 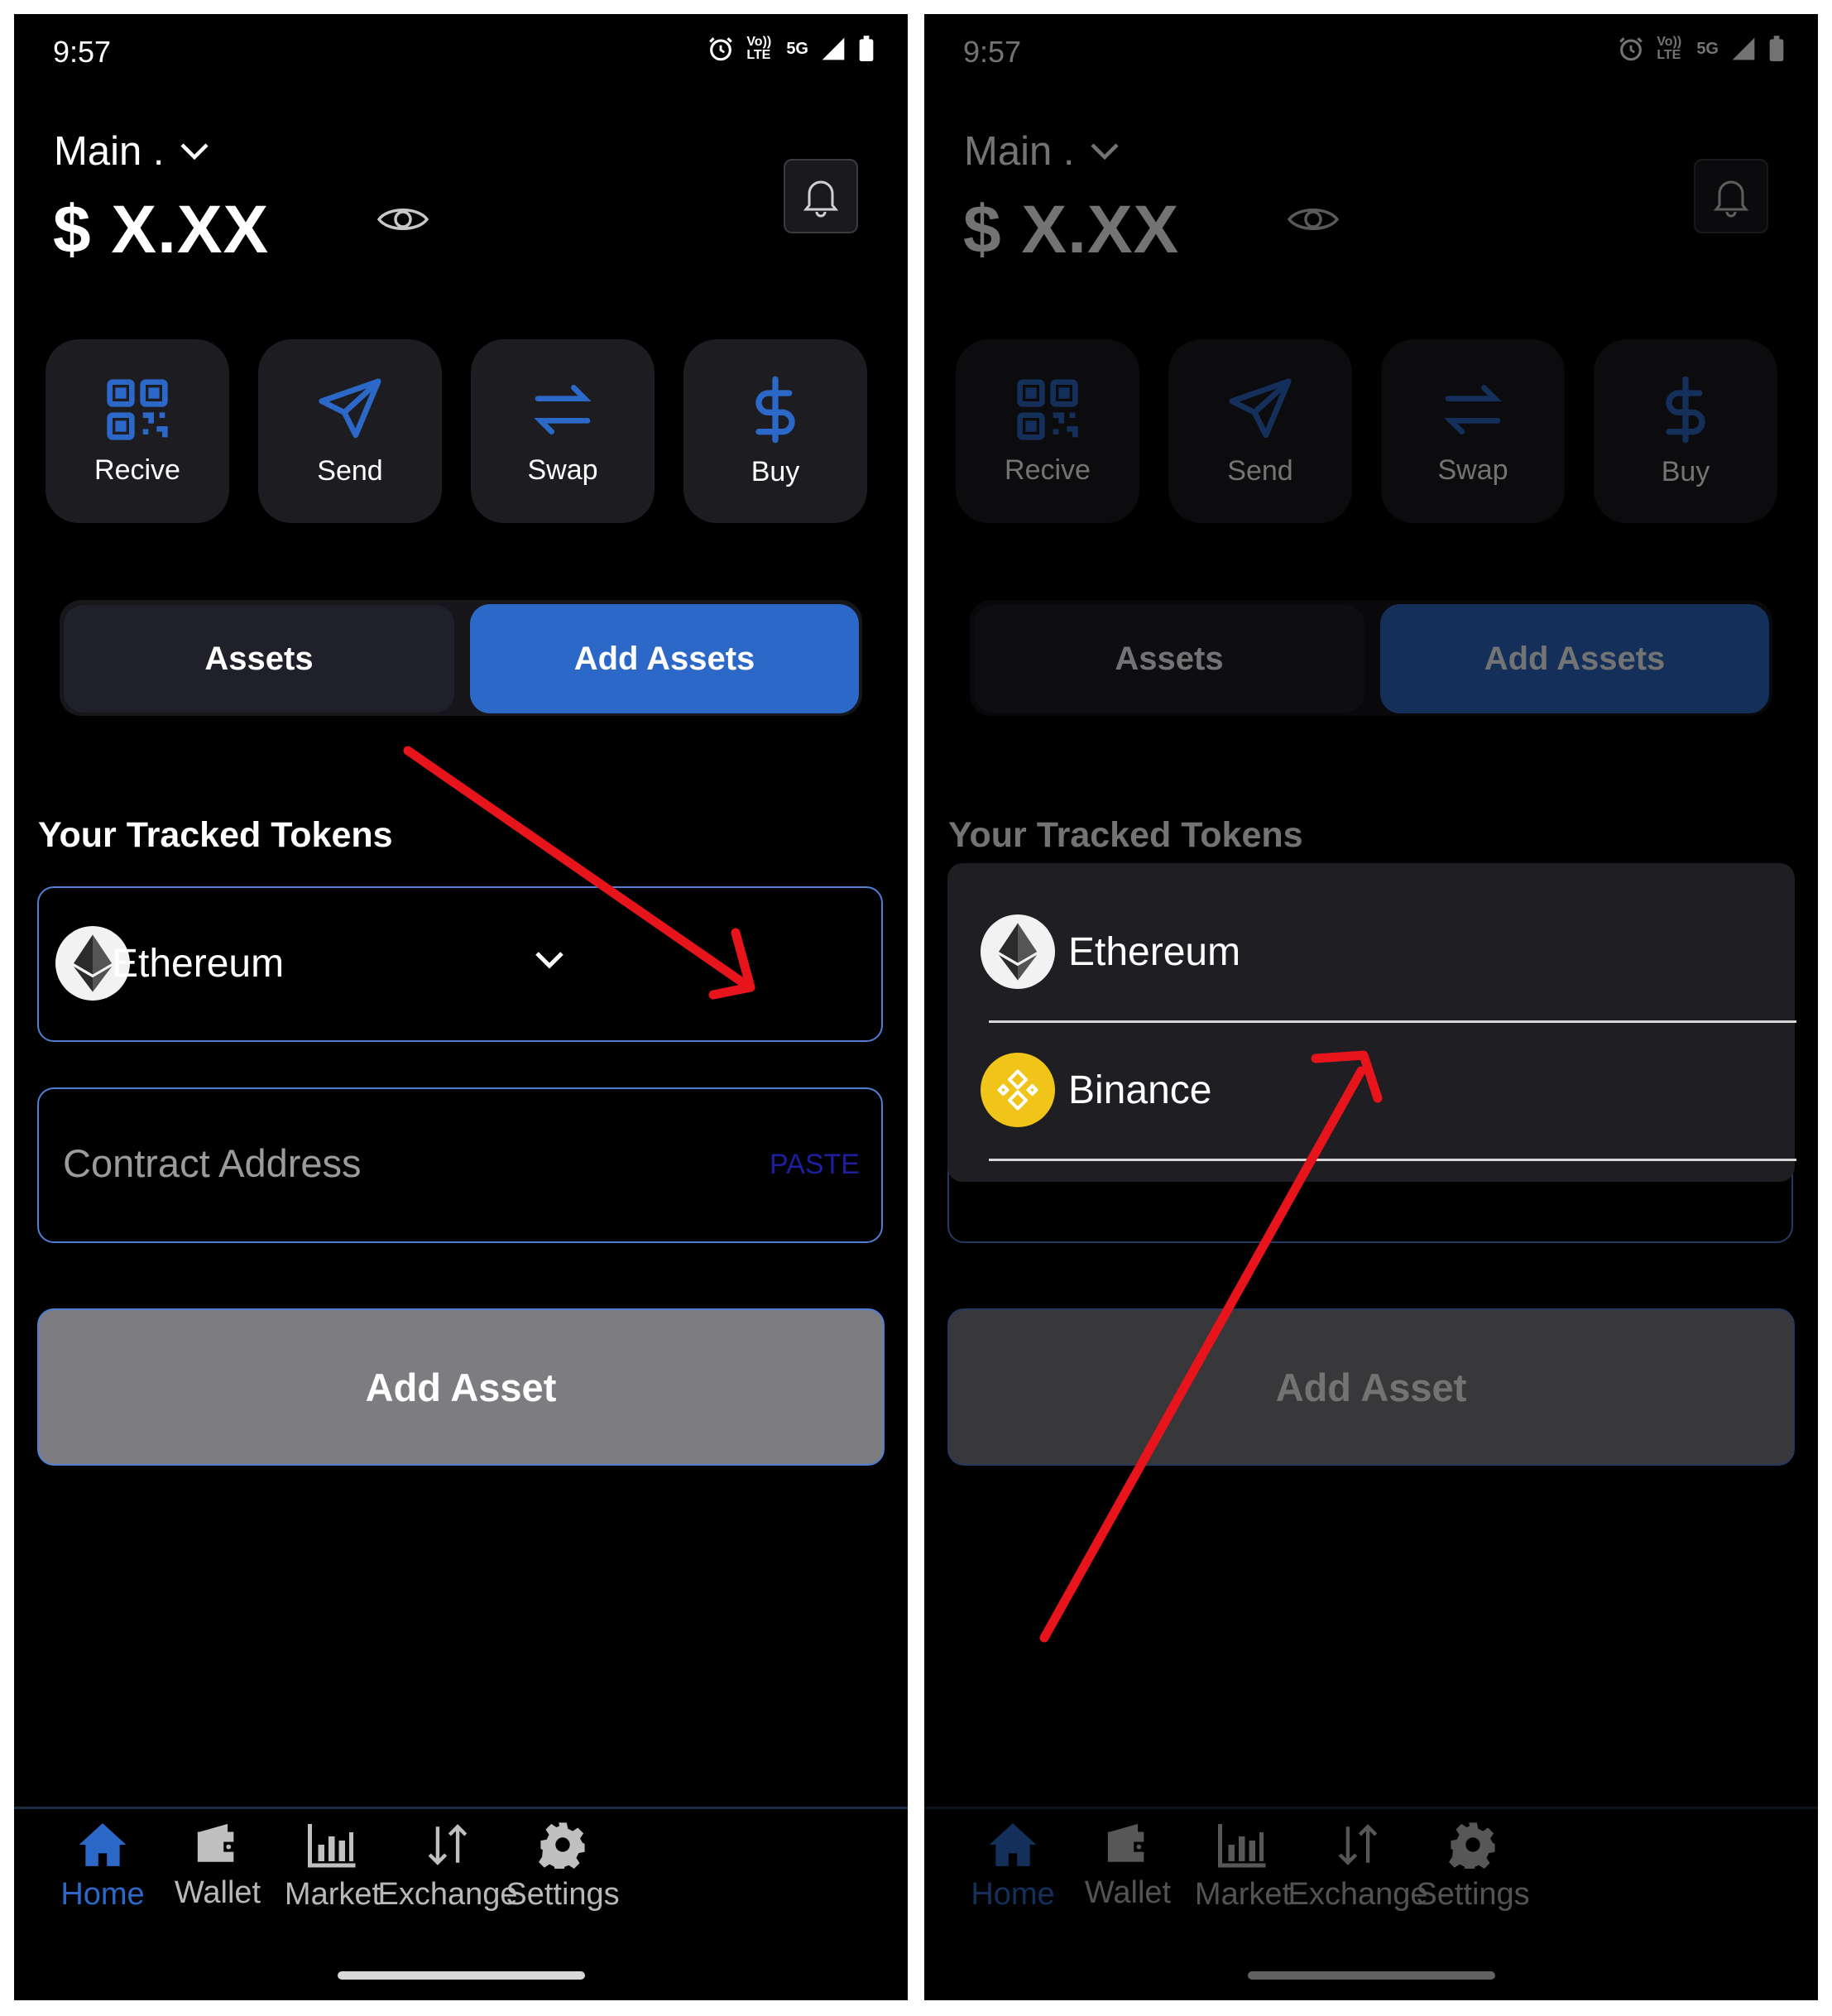 I want to click on add-asset-button: Add Asset, so click(x=461, y=1387).